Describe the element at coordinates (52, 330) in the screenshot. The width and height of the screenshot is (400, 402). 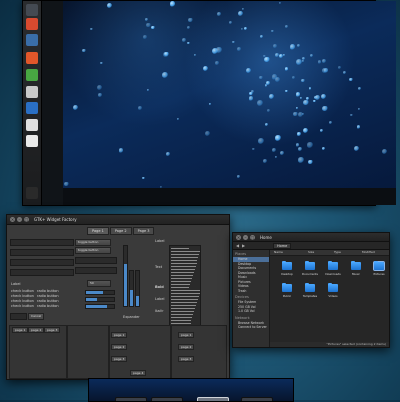
I see `tab-page-3-bottom: page 3` at that location.